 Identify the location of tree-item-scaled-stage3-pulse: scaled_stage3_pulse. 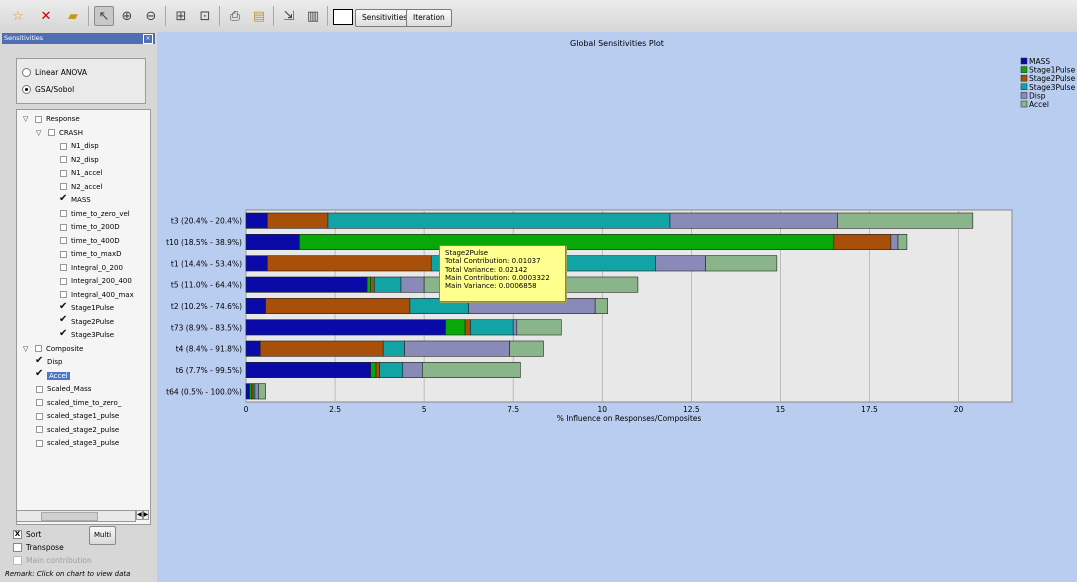
(77, 443).